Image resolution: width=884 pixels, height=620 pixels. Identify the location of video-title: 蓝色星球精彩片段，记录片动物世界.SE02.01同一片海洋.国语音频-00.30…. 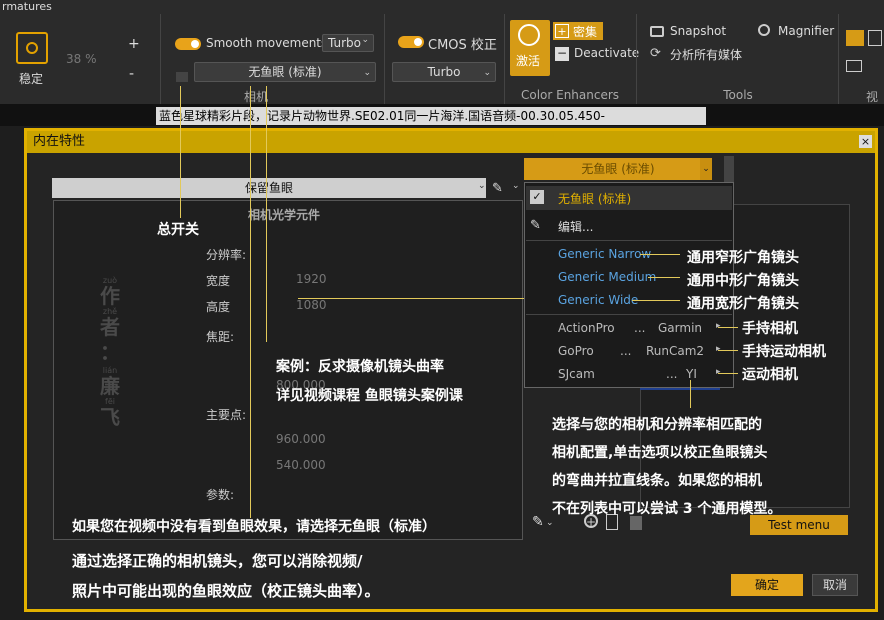
(431, 124).